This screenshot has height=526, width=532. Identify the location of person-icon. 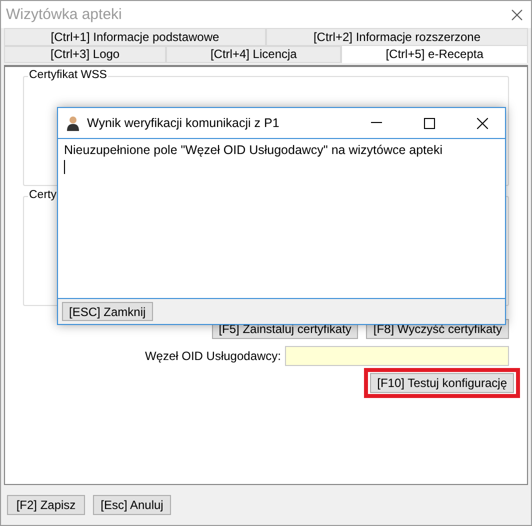
(73, 123).